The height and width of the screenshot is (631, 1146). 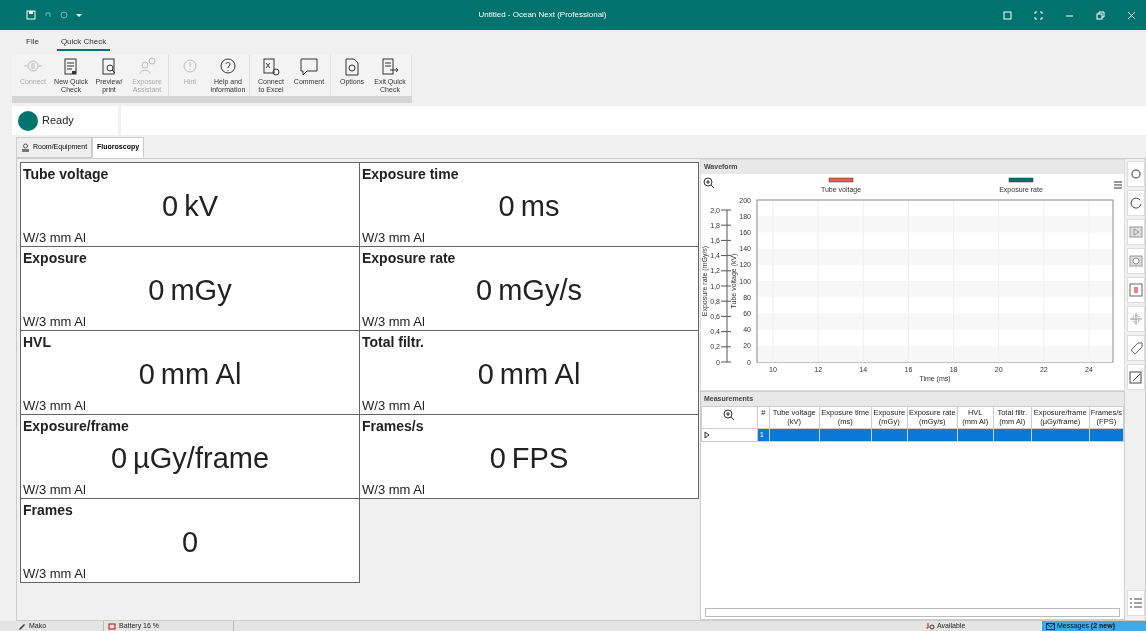 What do you see at coordinates (66, 174) in the screenshot?
I see `readout-title: Tube voltage` at bounding box center [66, 174].